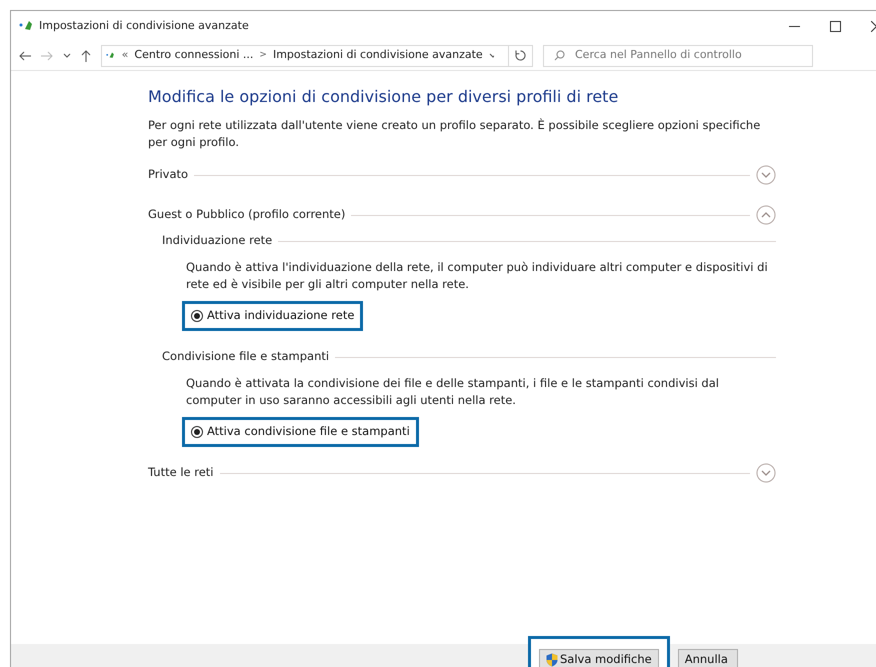 This screenshot has height=667, width=876. I want to click on refresh-icon, so click(520, 55).